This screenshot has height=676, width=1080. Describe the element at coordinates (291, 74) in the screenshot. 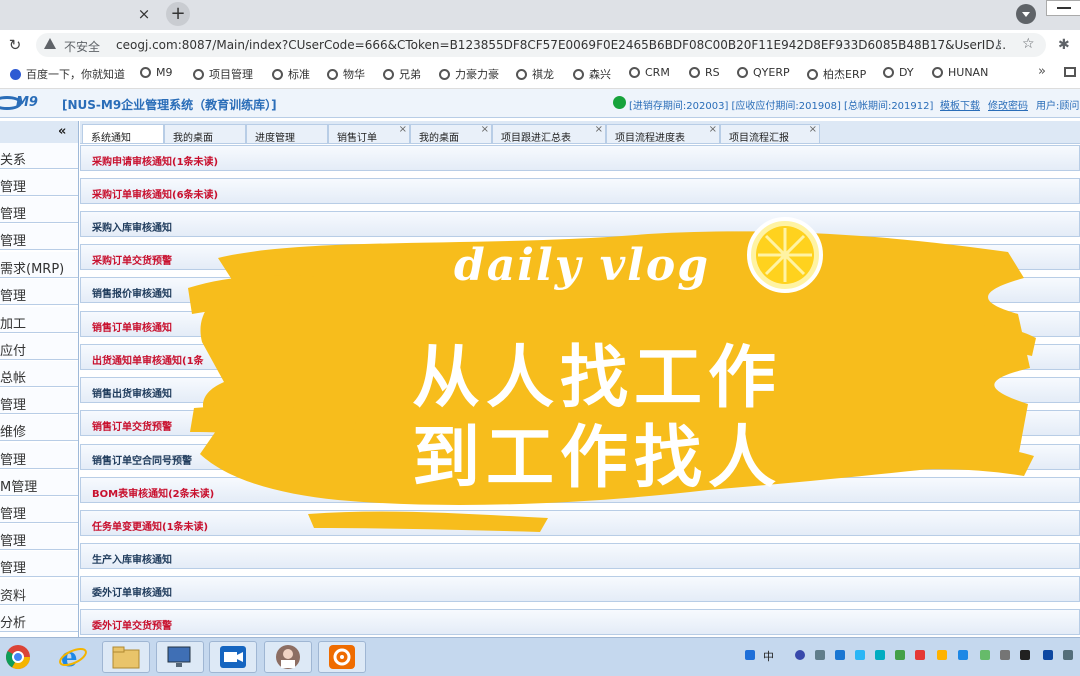

I see `bookmark-item: 标准` at that location.